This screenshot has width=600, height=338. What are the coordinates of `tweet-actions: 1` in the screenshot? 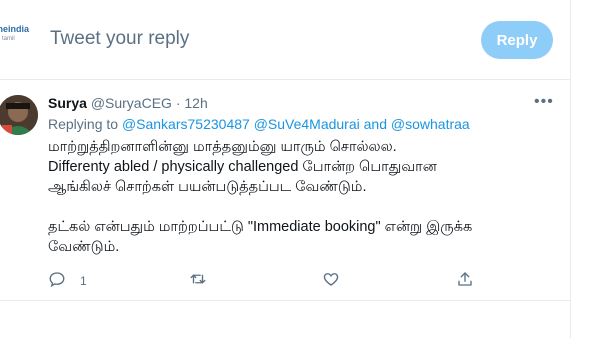 It's located at (268, 281).